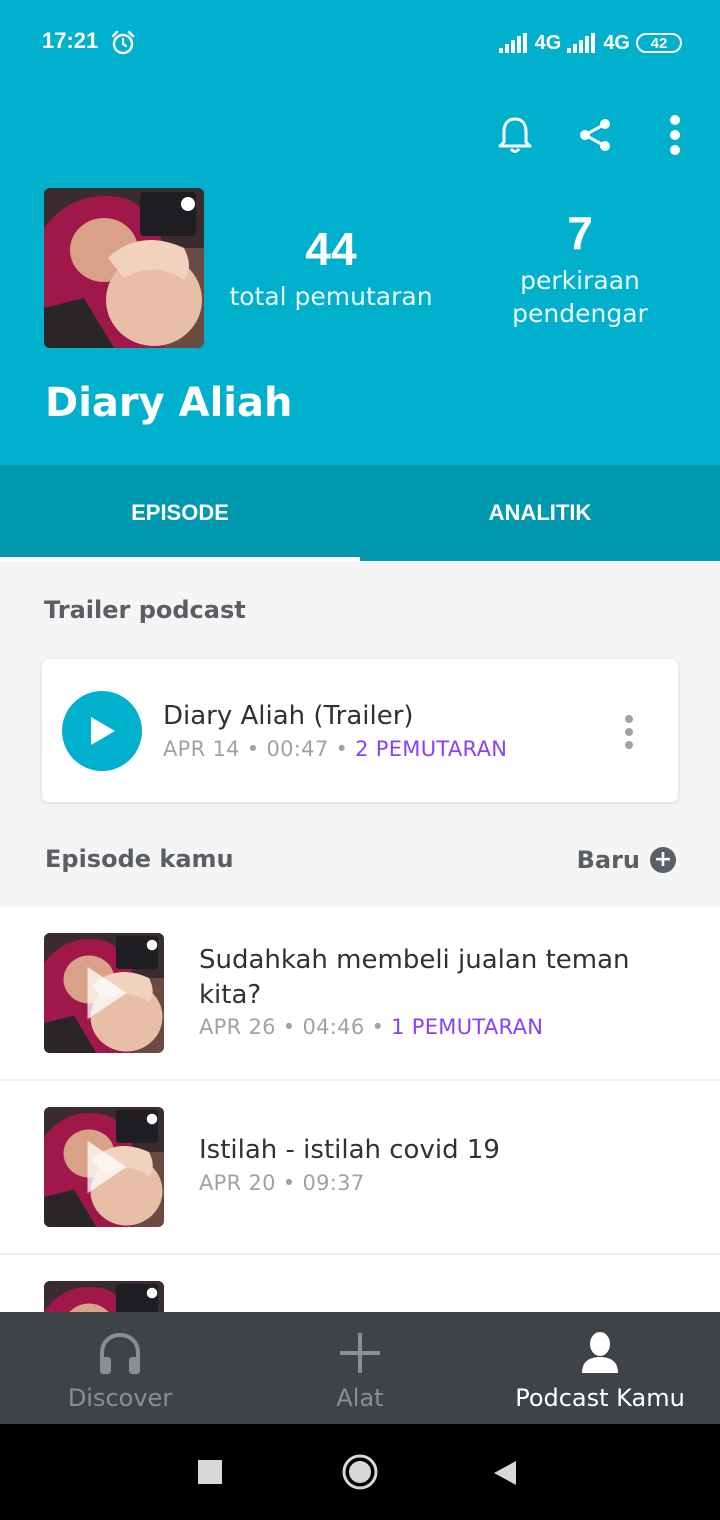 This screenshot has height=1520, width=720. I want to click on episode-duration: 00:47, so click(297, 749).